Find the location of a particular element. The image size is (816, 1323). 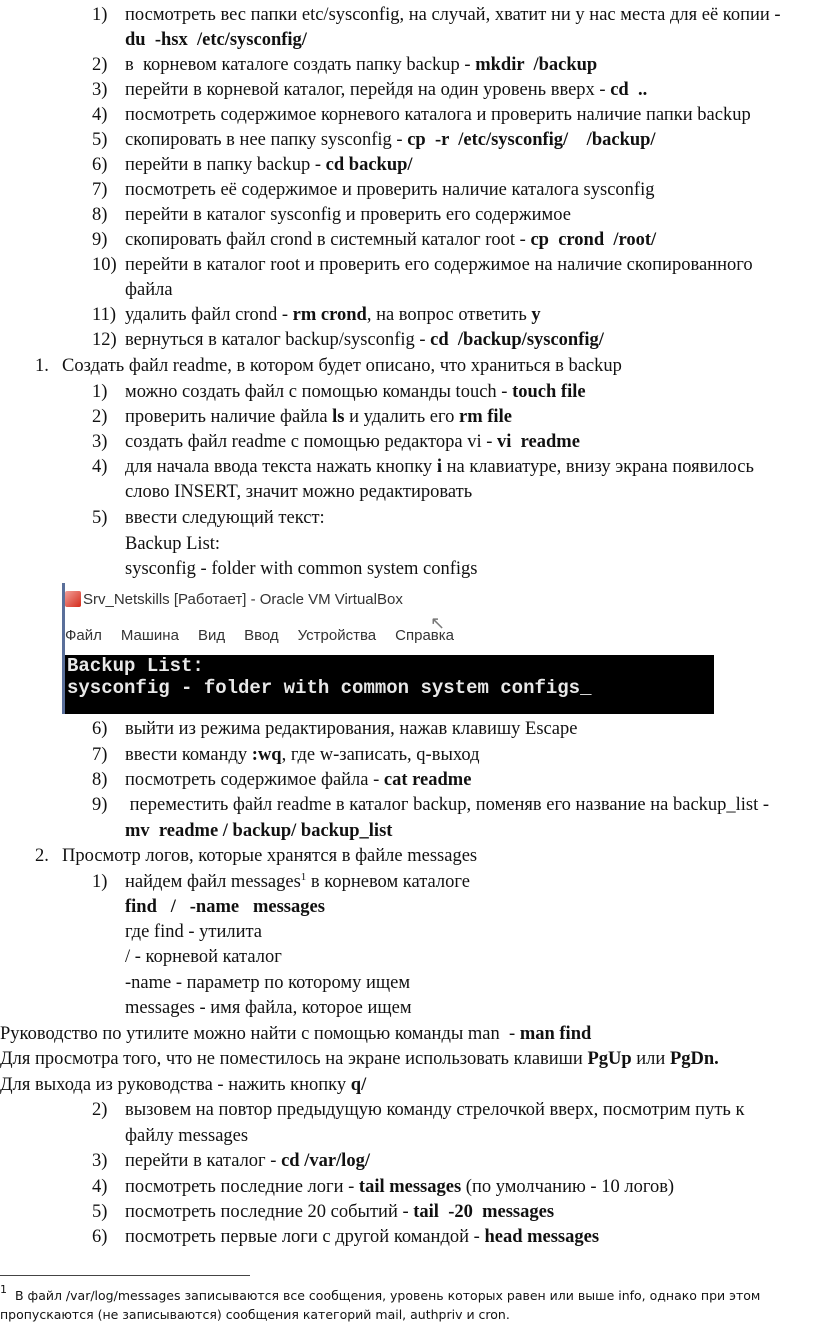

footnote-separator is located at coordinates (125, 1275).